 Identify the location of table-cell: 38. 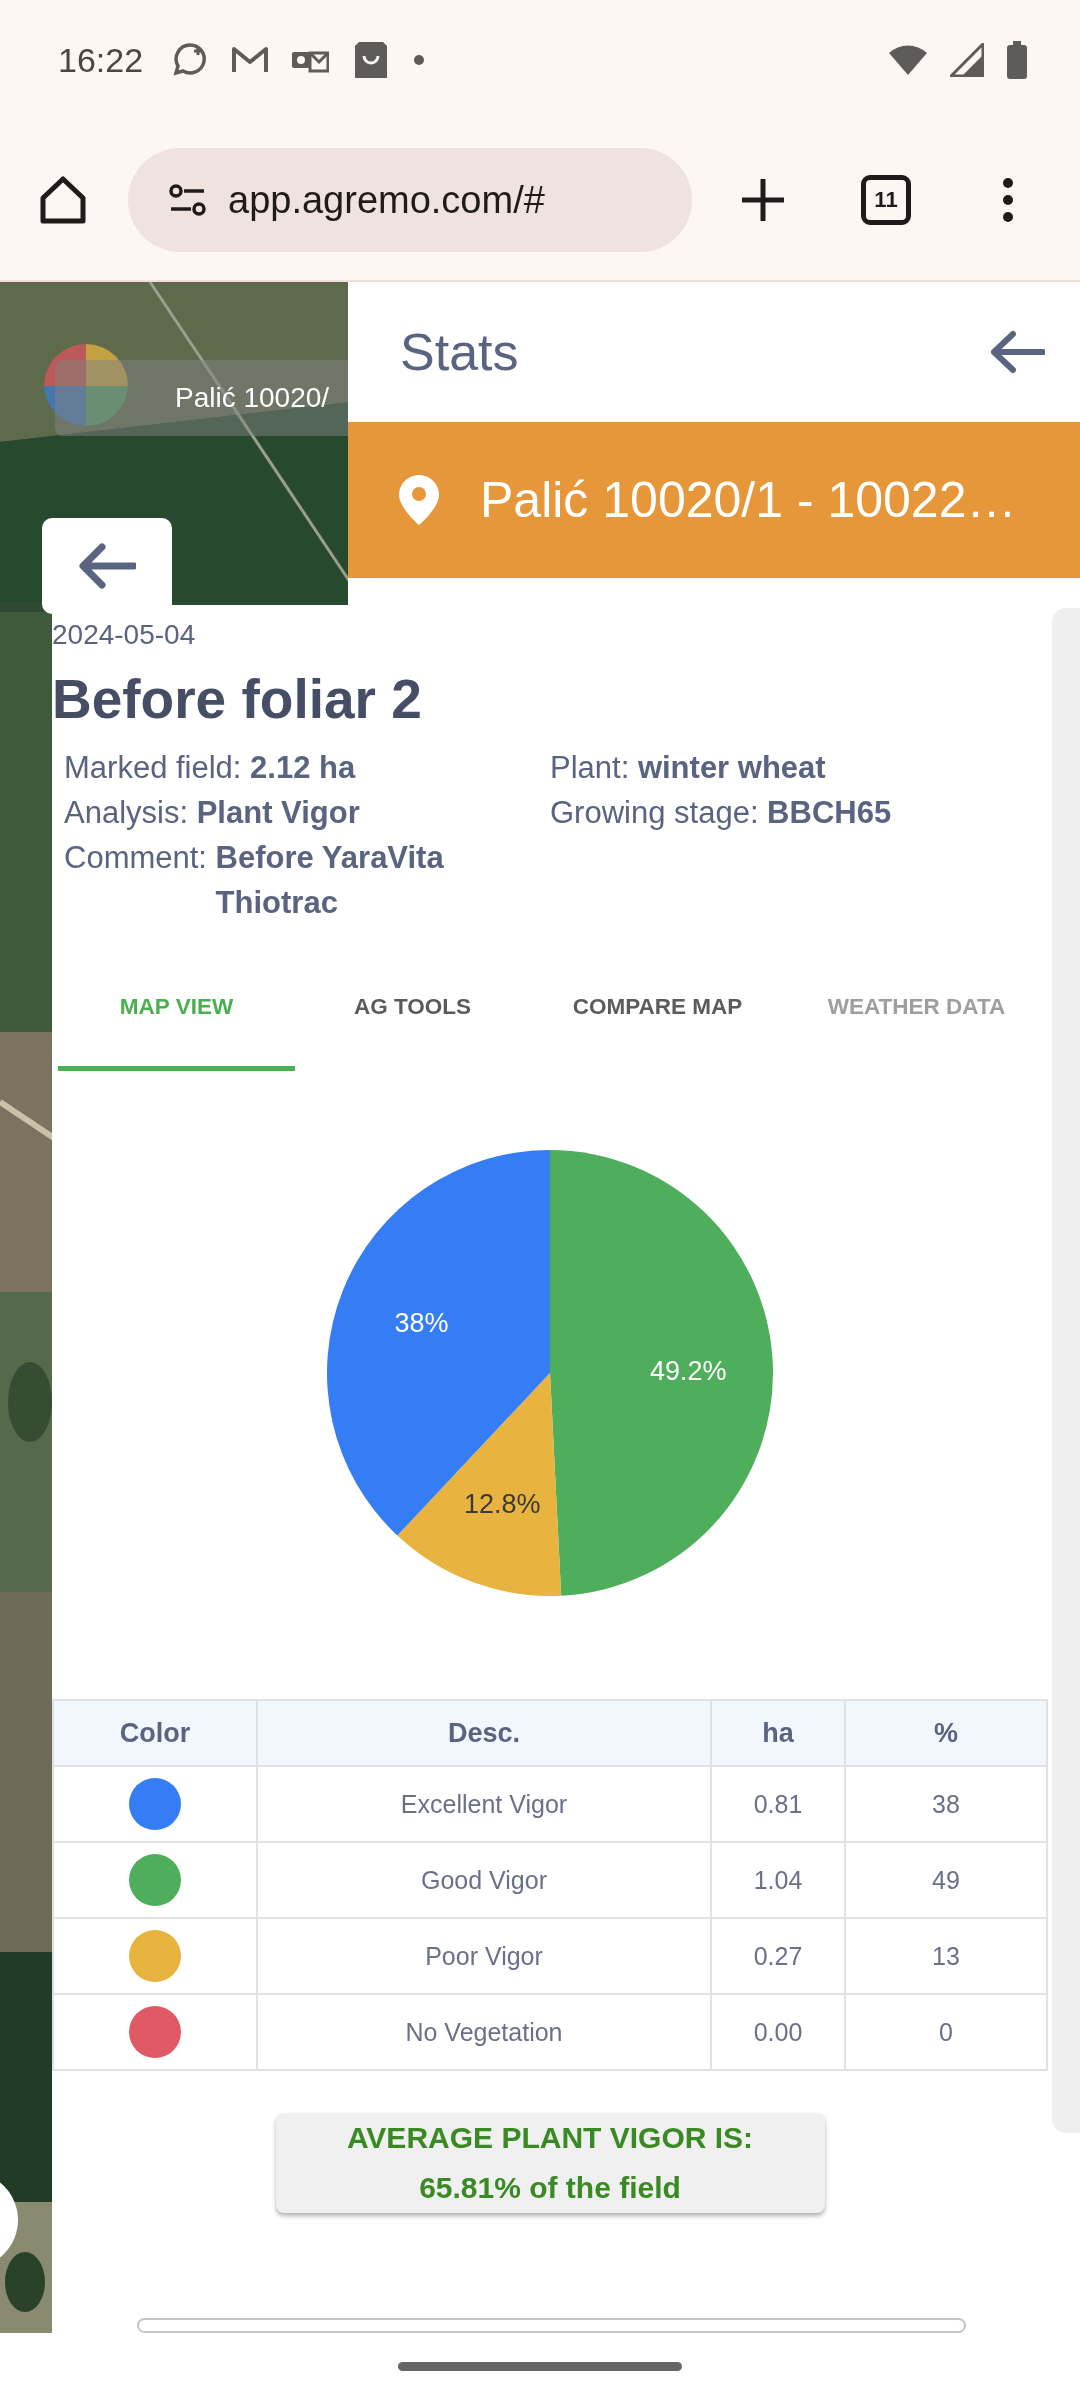
(946, 1804).